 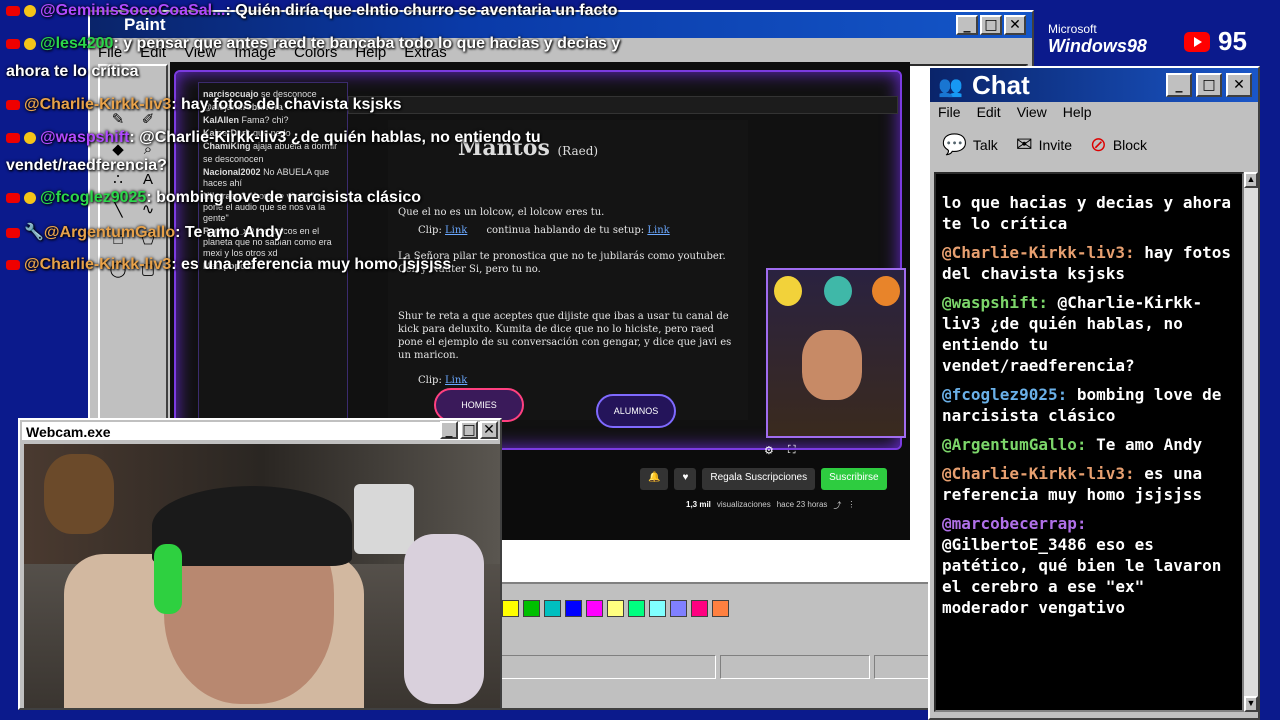 I want to click on microsoft-label: Microsoft, so click(x=1072, y=29).